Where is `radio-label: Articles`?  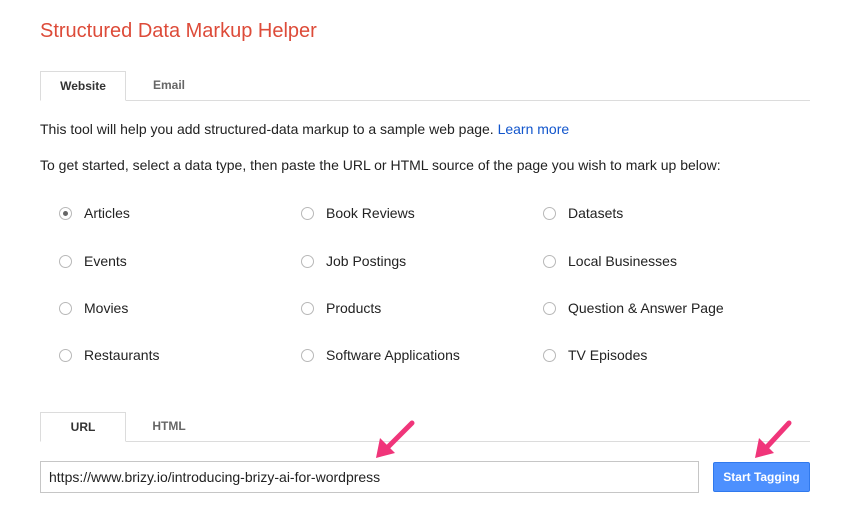 radio-label: Articles is located at coordinates (107, 213).